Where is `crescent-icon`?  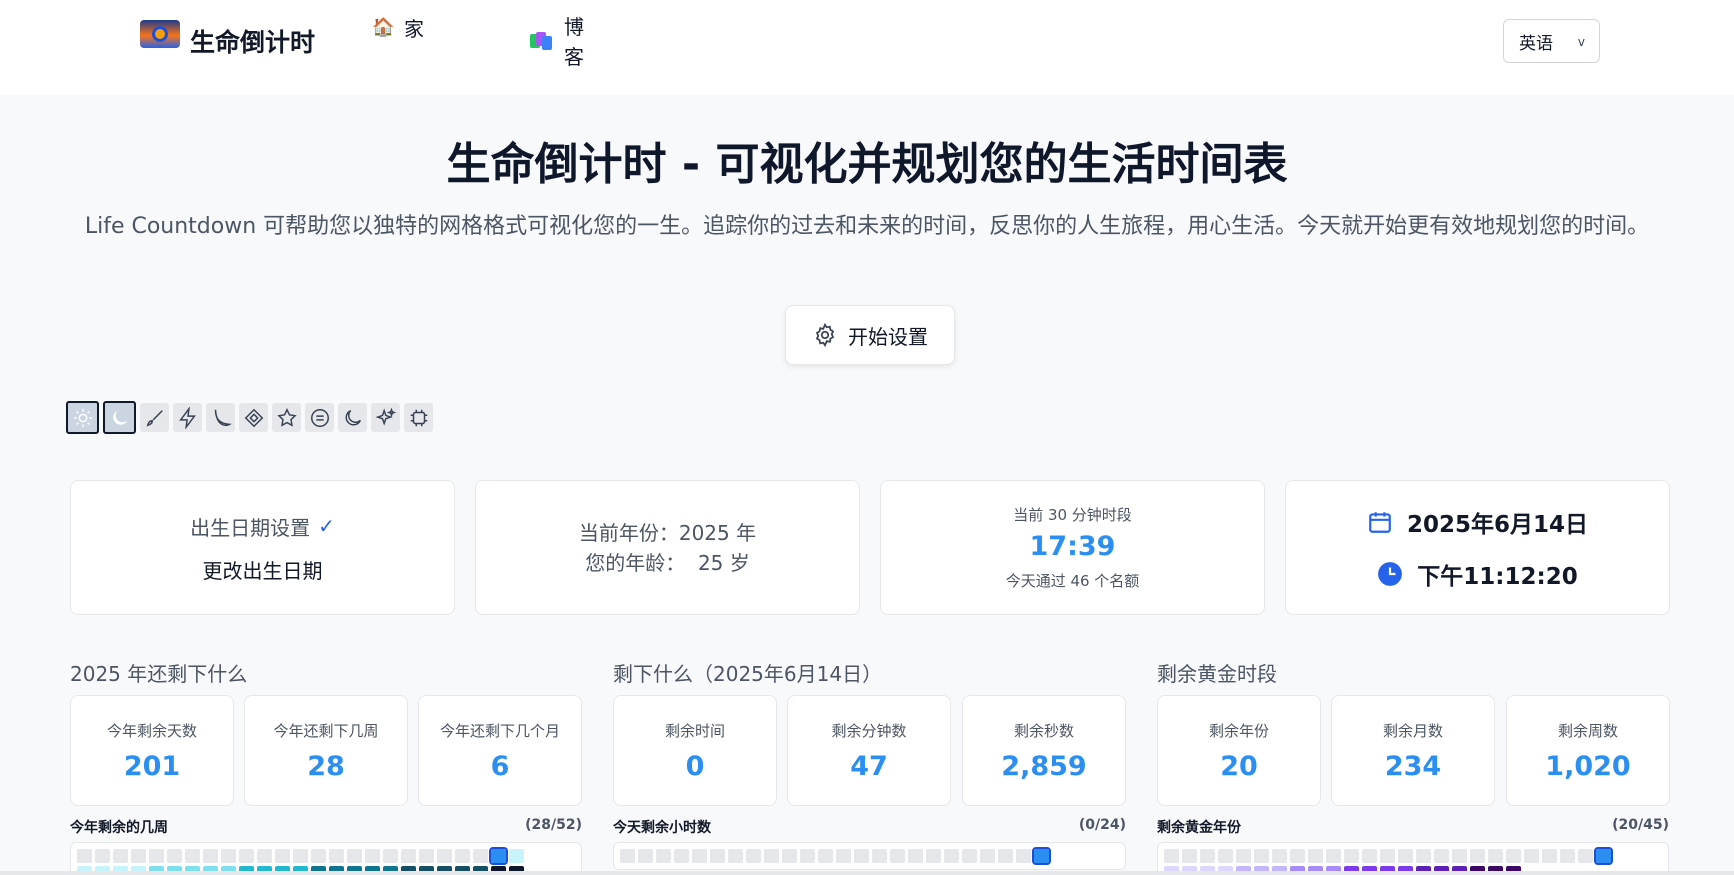
crescent-icon is located at coordinates (223, 417).